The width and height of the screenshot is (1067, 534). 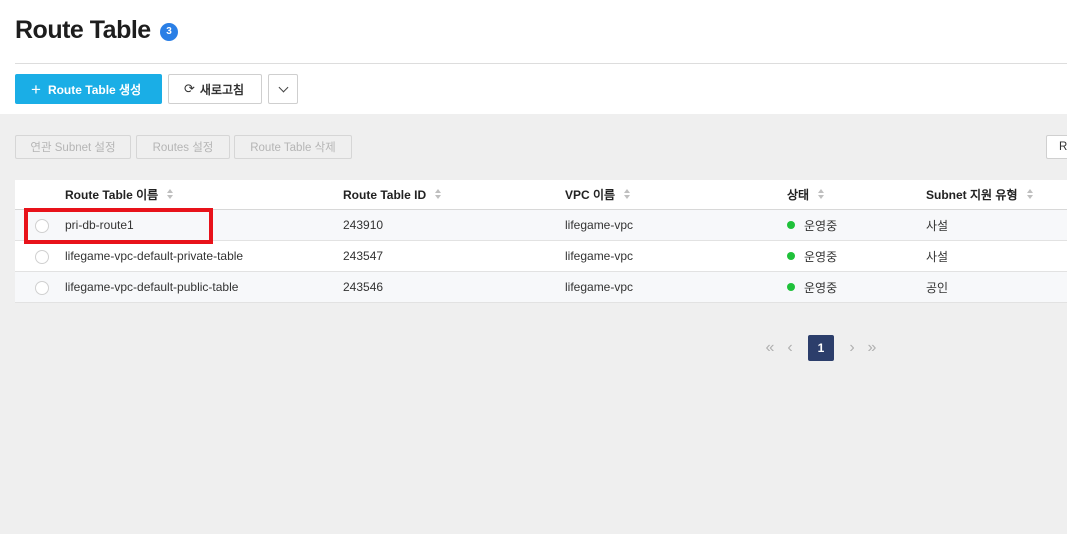 I want to click on column-header-status: 상태, so click(x=806, y=194).